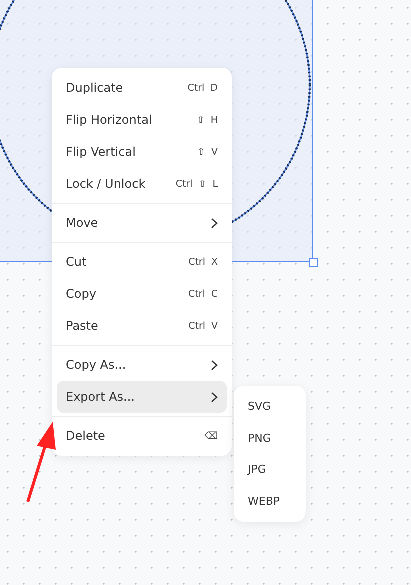 The image size is (411, 585). Describe the element at coordinates (215, 184) in the screenshot. I see `shortcut-key: L` at that location.